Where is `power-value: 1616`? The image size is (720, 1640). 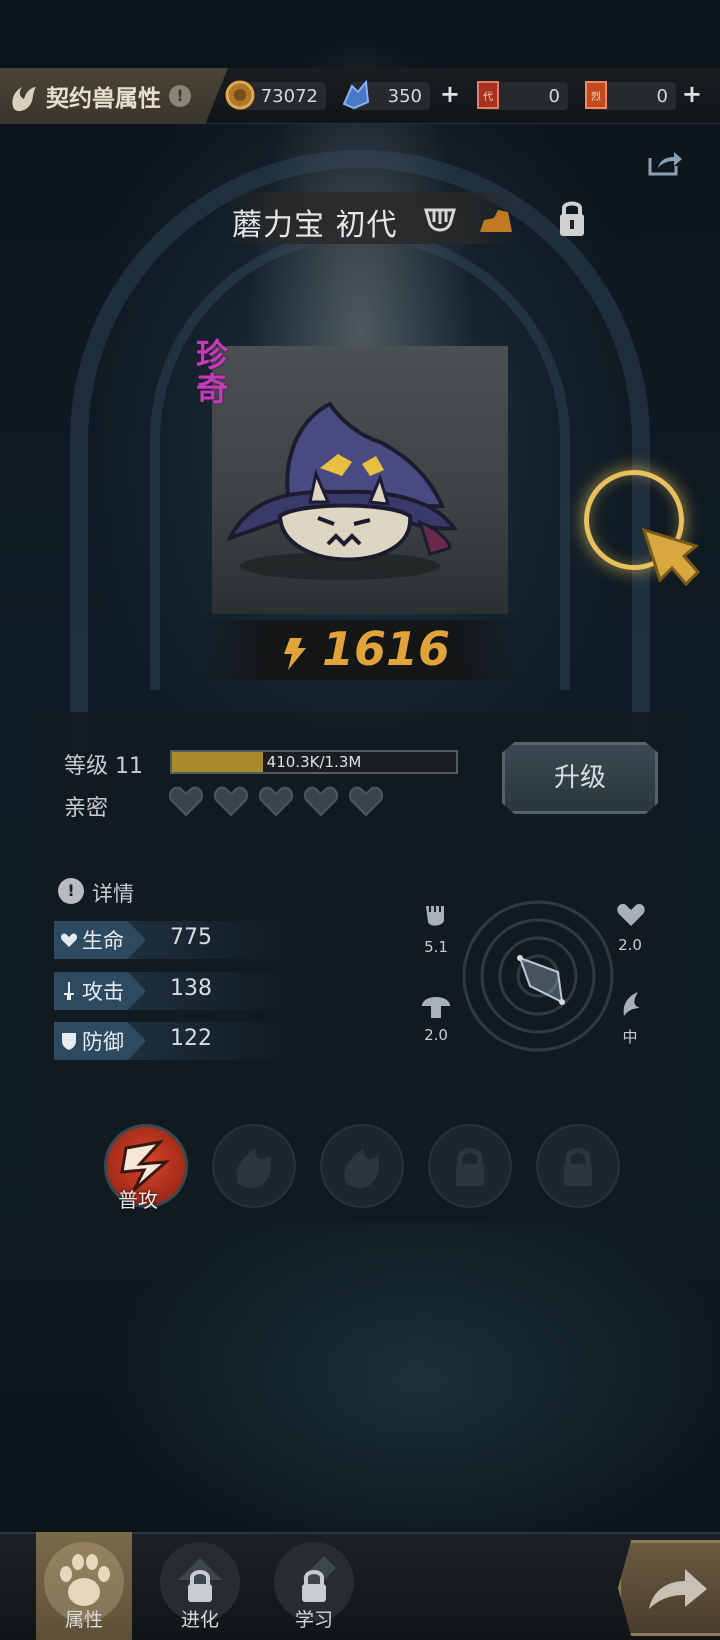 power-value: 1616 is located at coordinates (386, 649).